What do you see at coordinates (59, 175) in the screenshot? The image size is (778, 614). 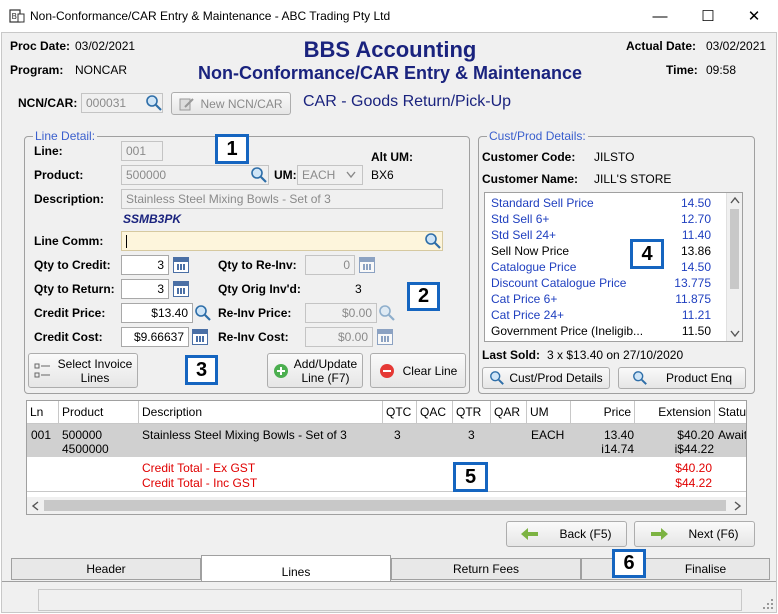 I see `product-label: Product:` at bounding box center [59, 175].